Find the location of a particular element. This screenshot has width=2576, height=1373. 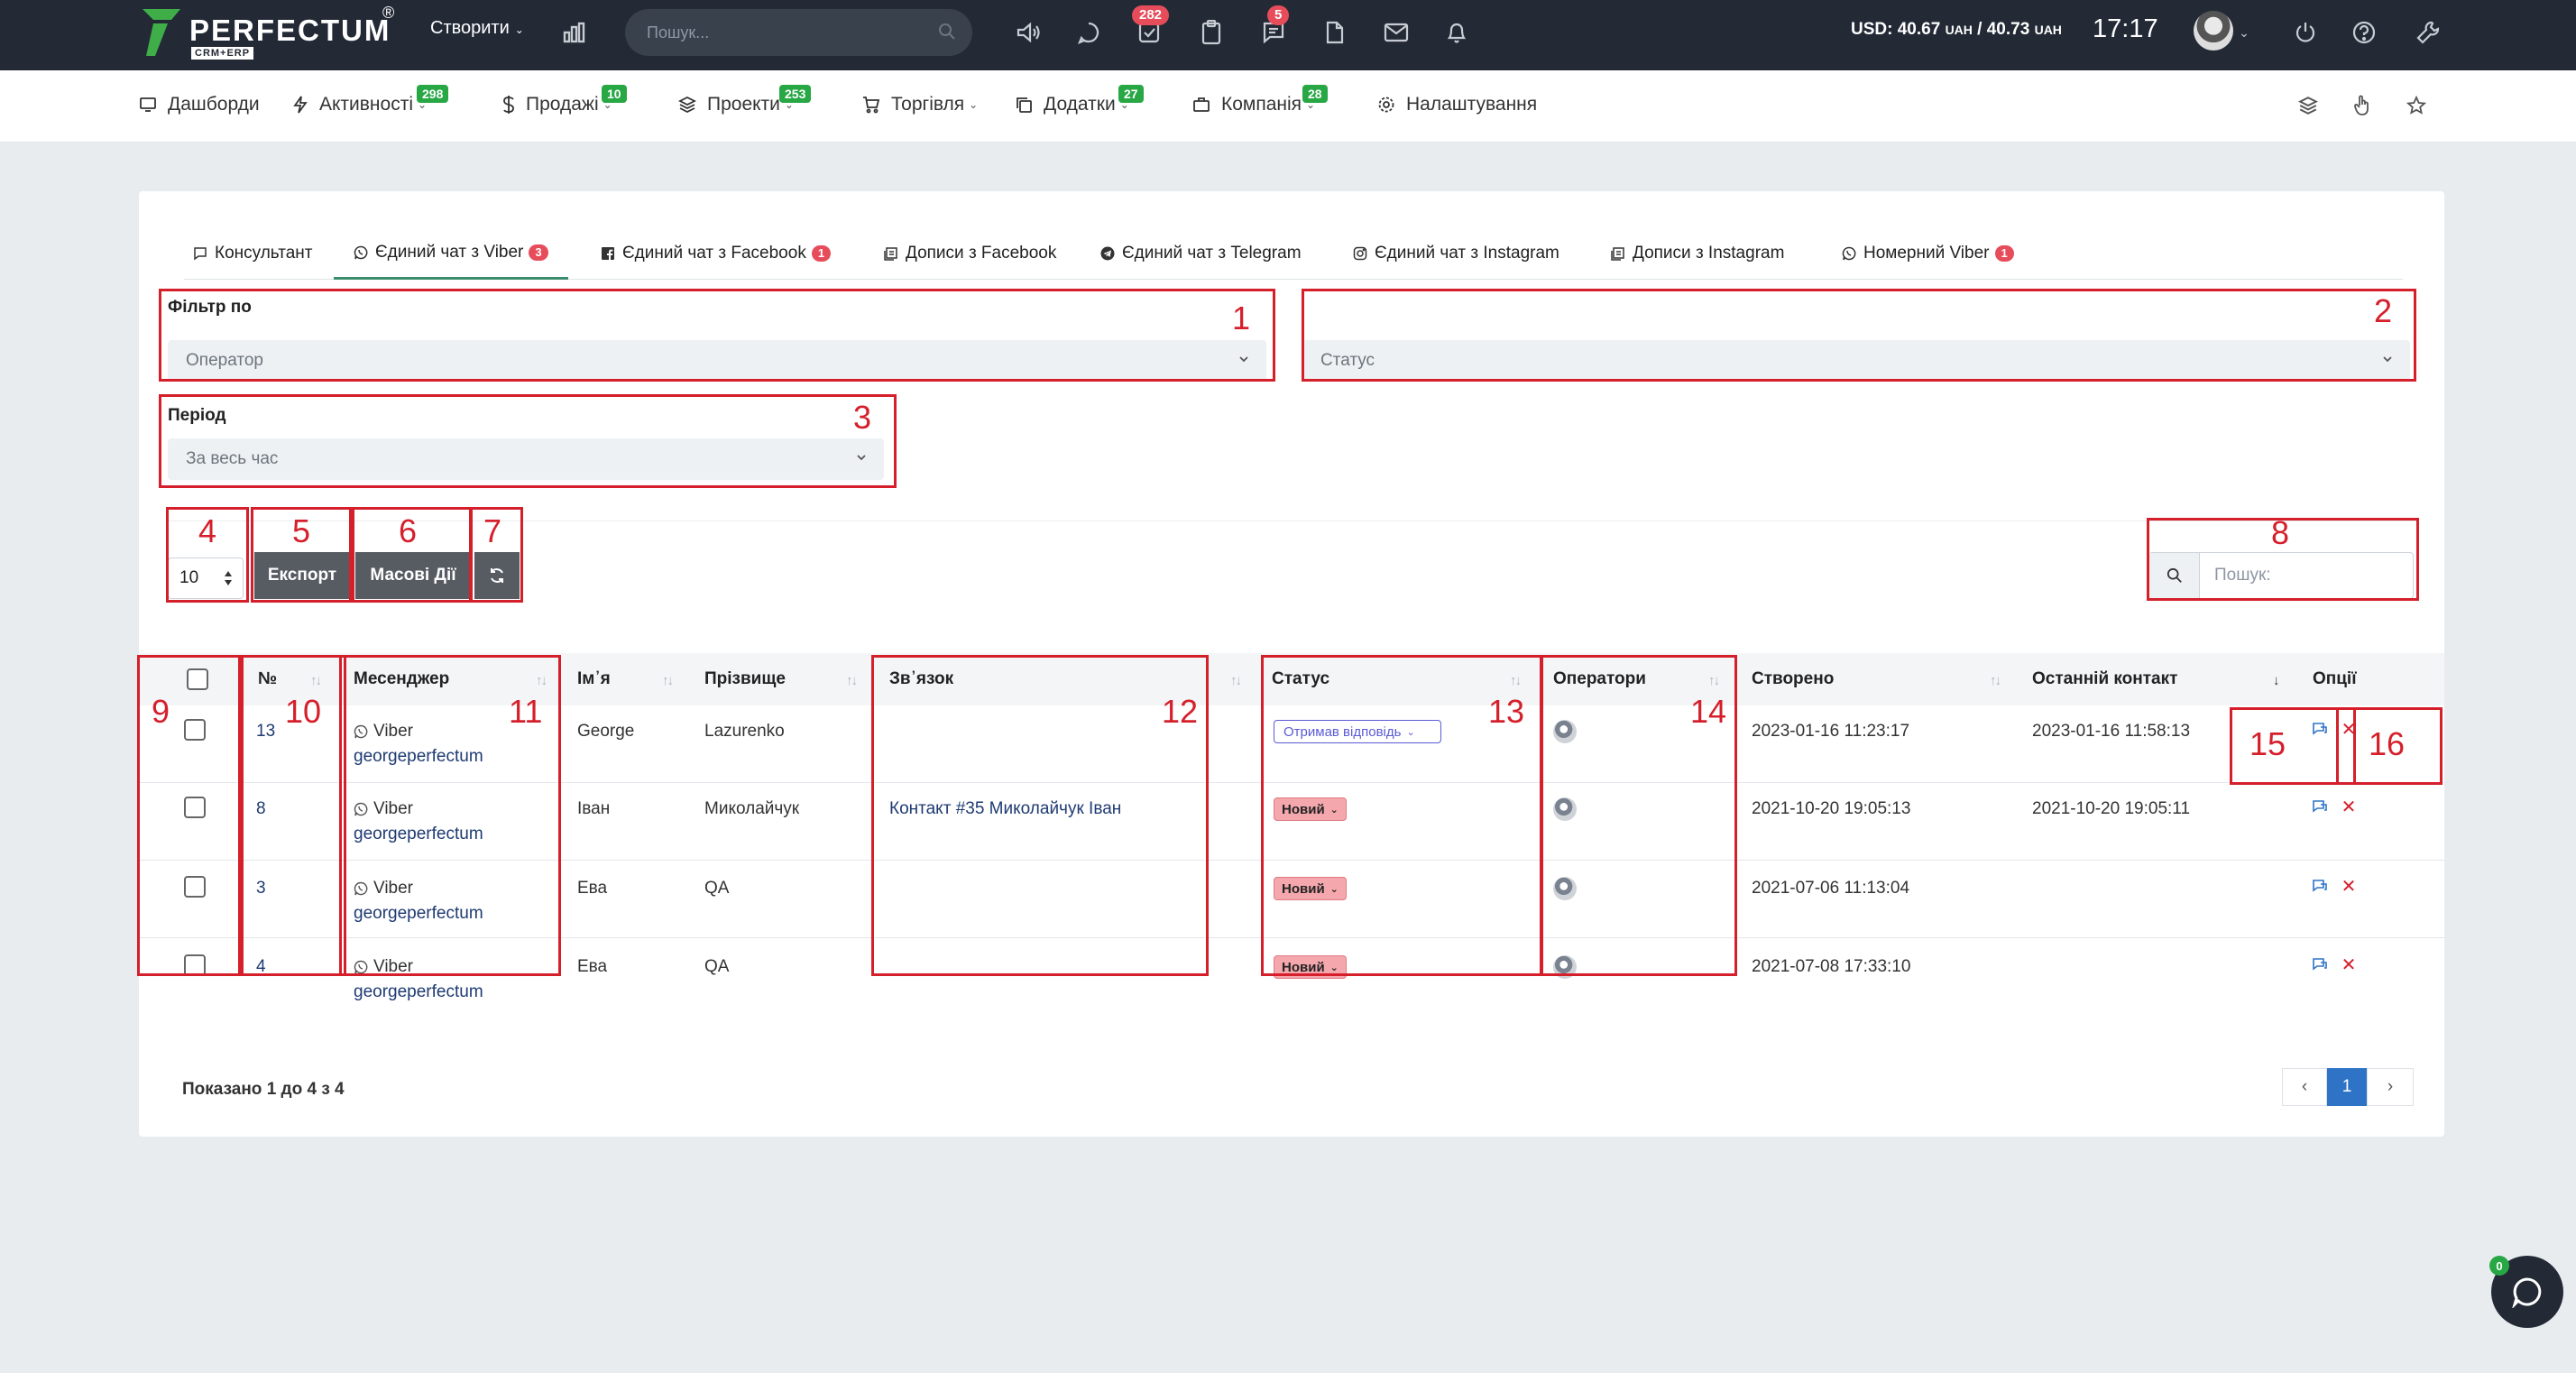

last-name: Миколайчук is located at coordinates (752, 808).